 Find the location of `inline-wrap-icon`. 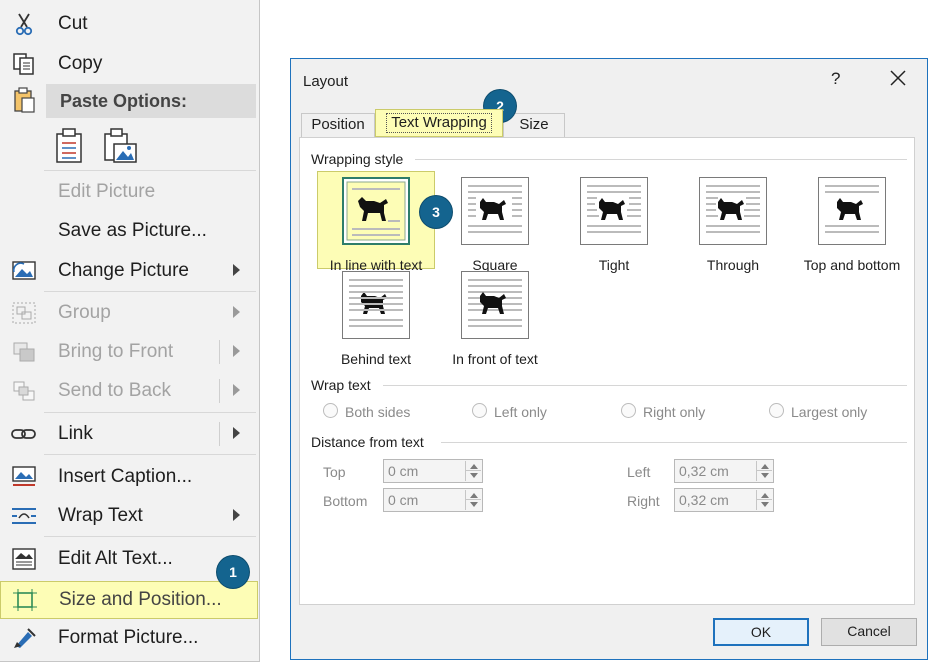

inline-wrap-icon is located at coordinates (376, 211).